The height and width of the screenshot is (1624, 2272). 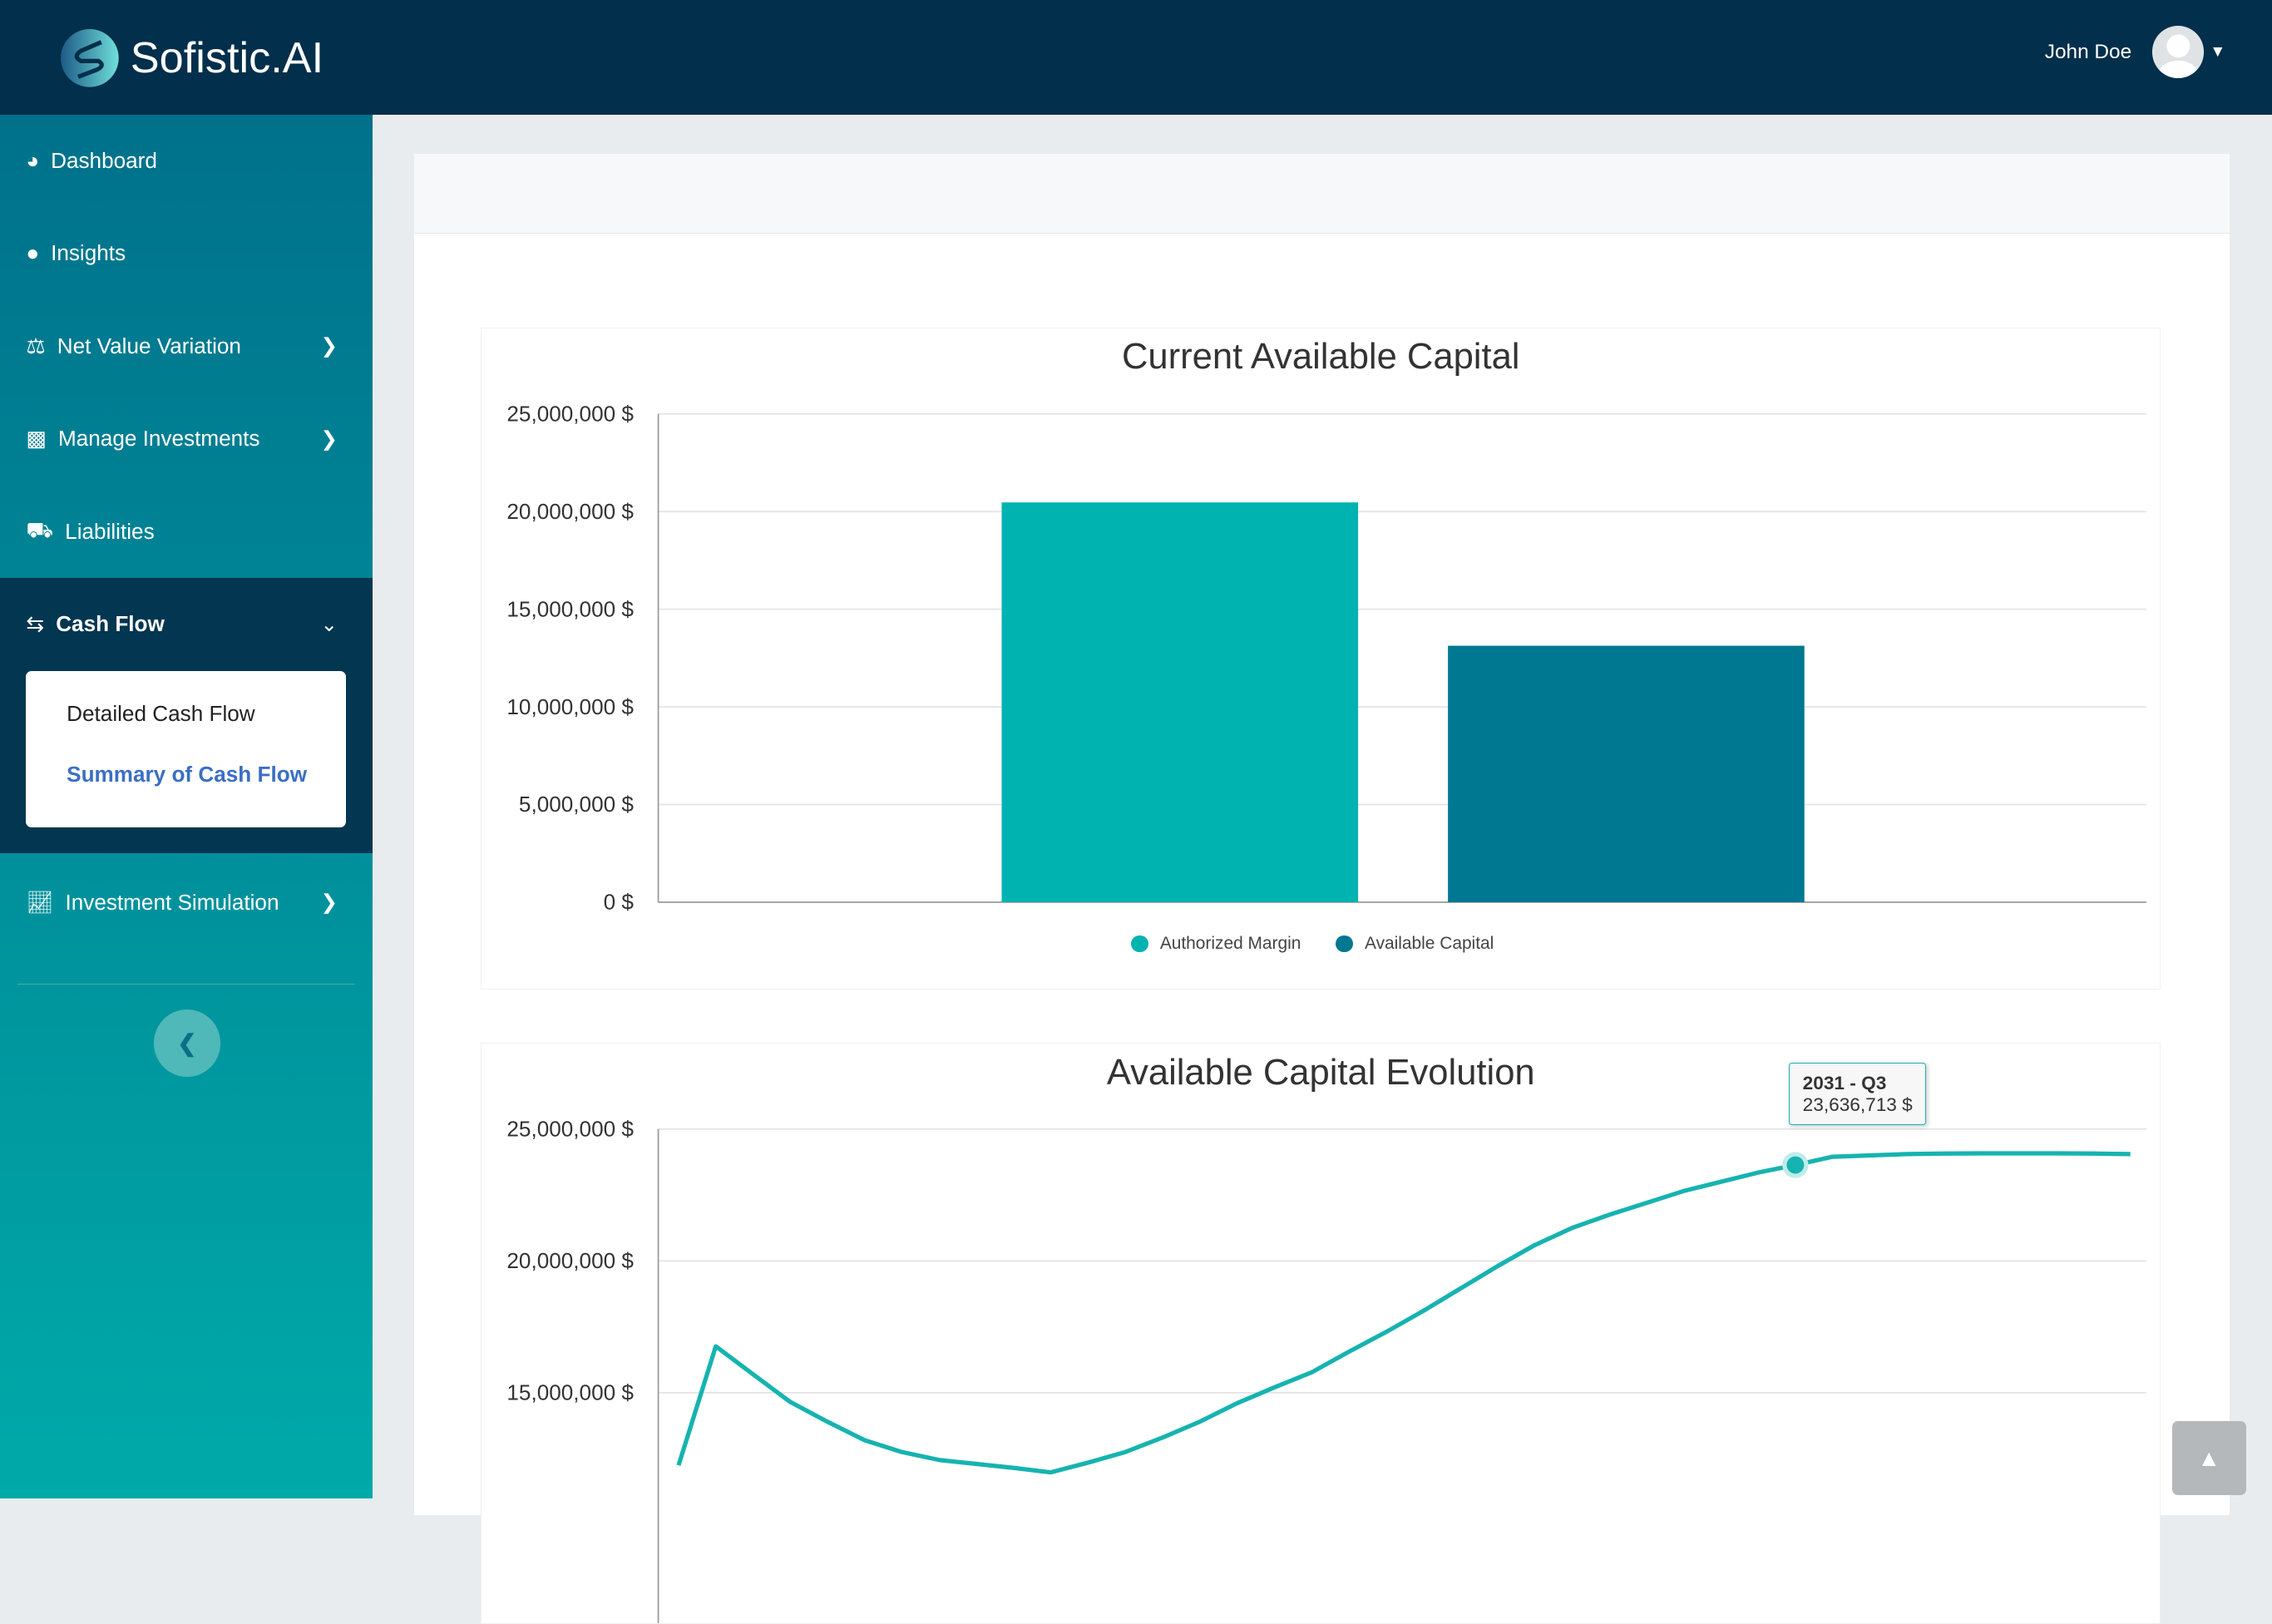 I want to click on brand-logo: Sofistic.AI, so click(x=192, y=57).